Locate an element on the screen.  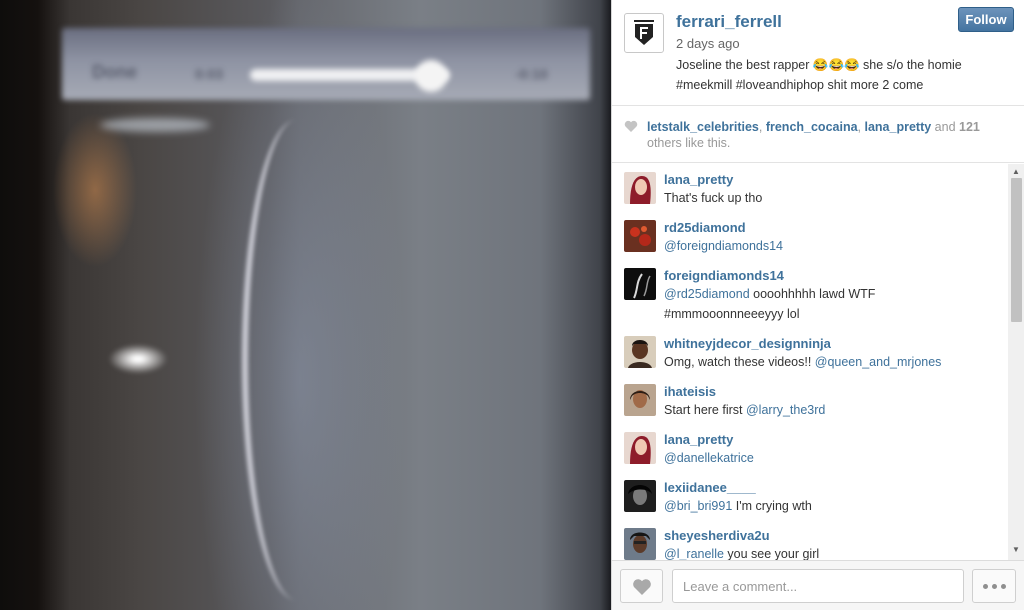
scrollbar-thumb is located at coordinates (1016, 250).